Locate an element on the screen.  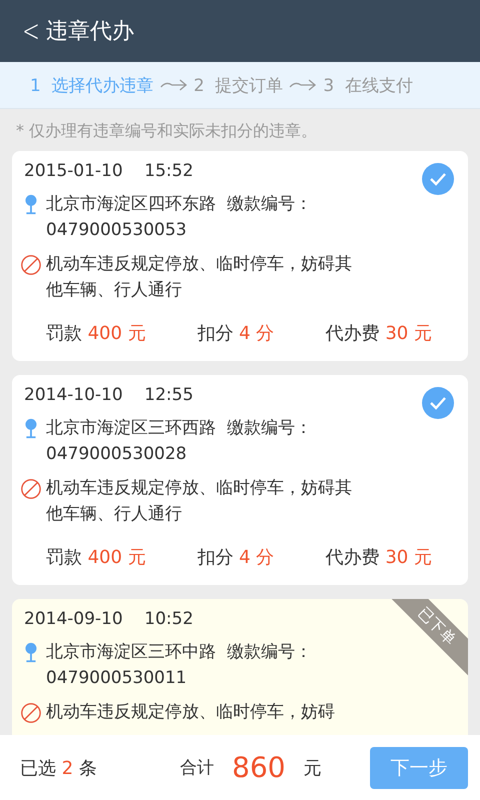
violation-description: 机动车违反规定停放、临时停车，妨碍 is located at coordinates (190, 712).